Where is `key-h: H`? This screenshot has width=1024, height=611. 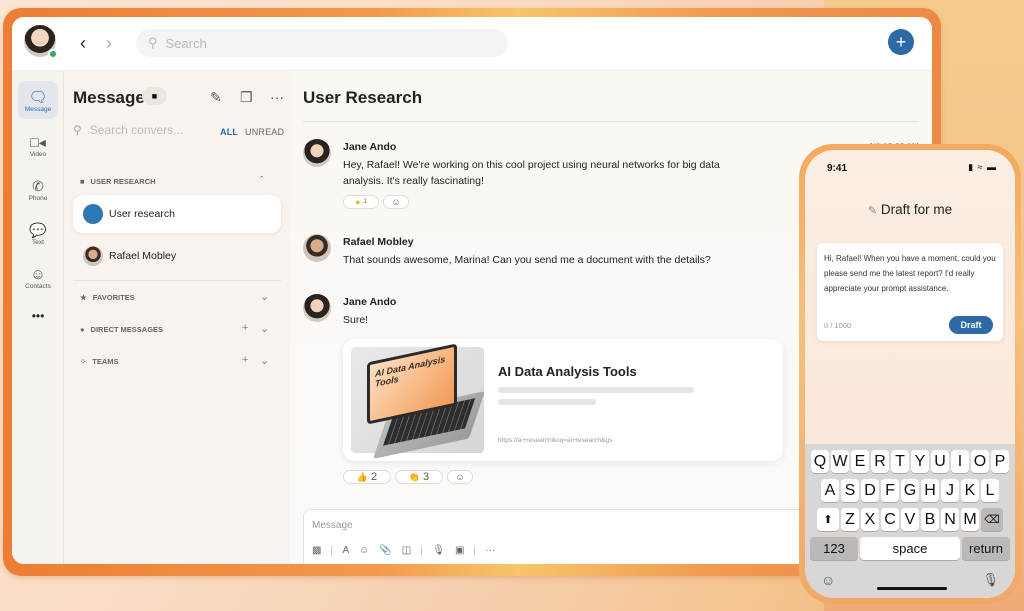
key-h: H is located at coordinates (930, 490).